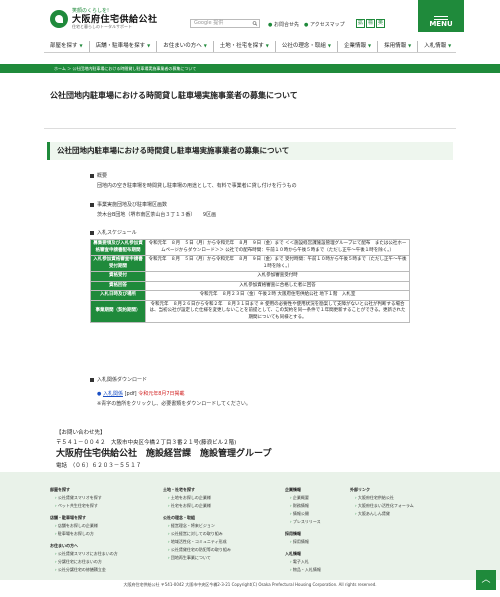 The image size is (500, 597). Describe the element at coordinates (437, 46) in the screenshot. I see `nav-item-bids: 入札情報 ▼` at that location.